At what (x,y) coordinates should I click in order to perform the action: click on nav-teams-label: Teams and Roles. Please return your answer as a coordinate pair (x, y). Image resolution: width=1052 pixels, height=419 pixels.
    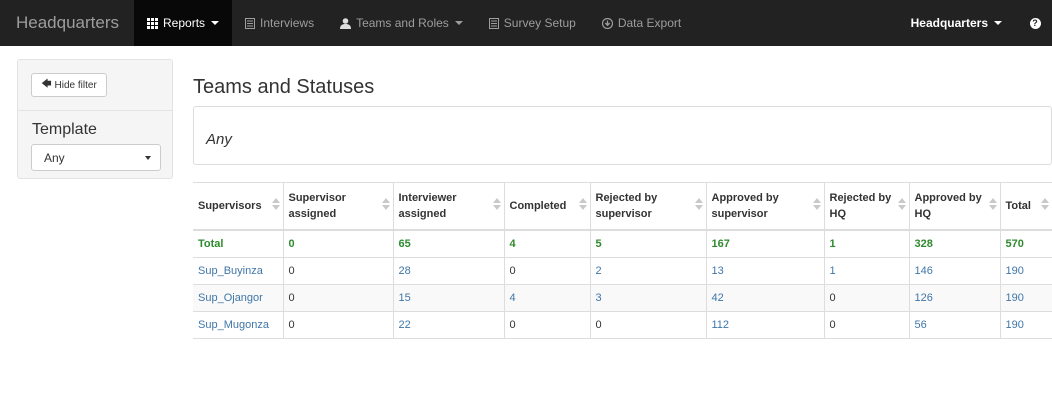
    Looking at the image, I should click on (402, 23).